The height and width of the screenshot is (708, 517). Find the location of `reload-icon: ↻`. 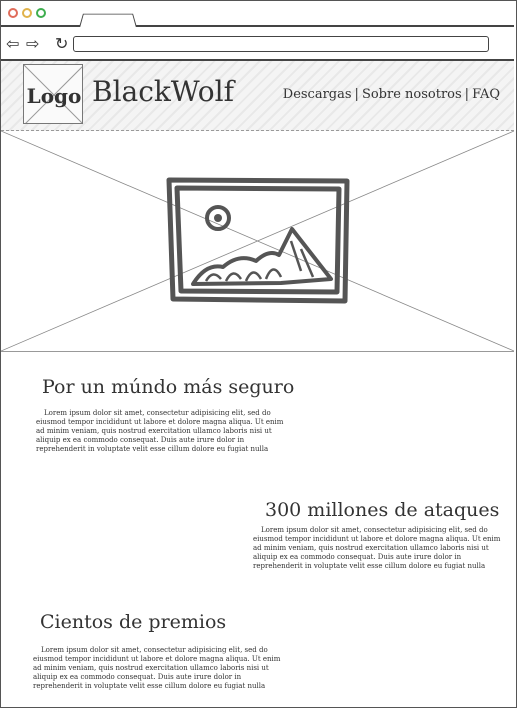

reload-icon: ↻ is located at coordinates (61, 44).